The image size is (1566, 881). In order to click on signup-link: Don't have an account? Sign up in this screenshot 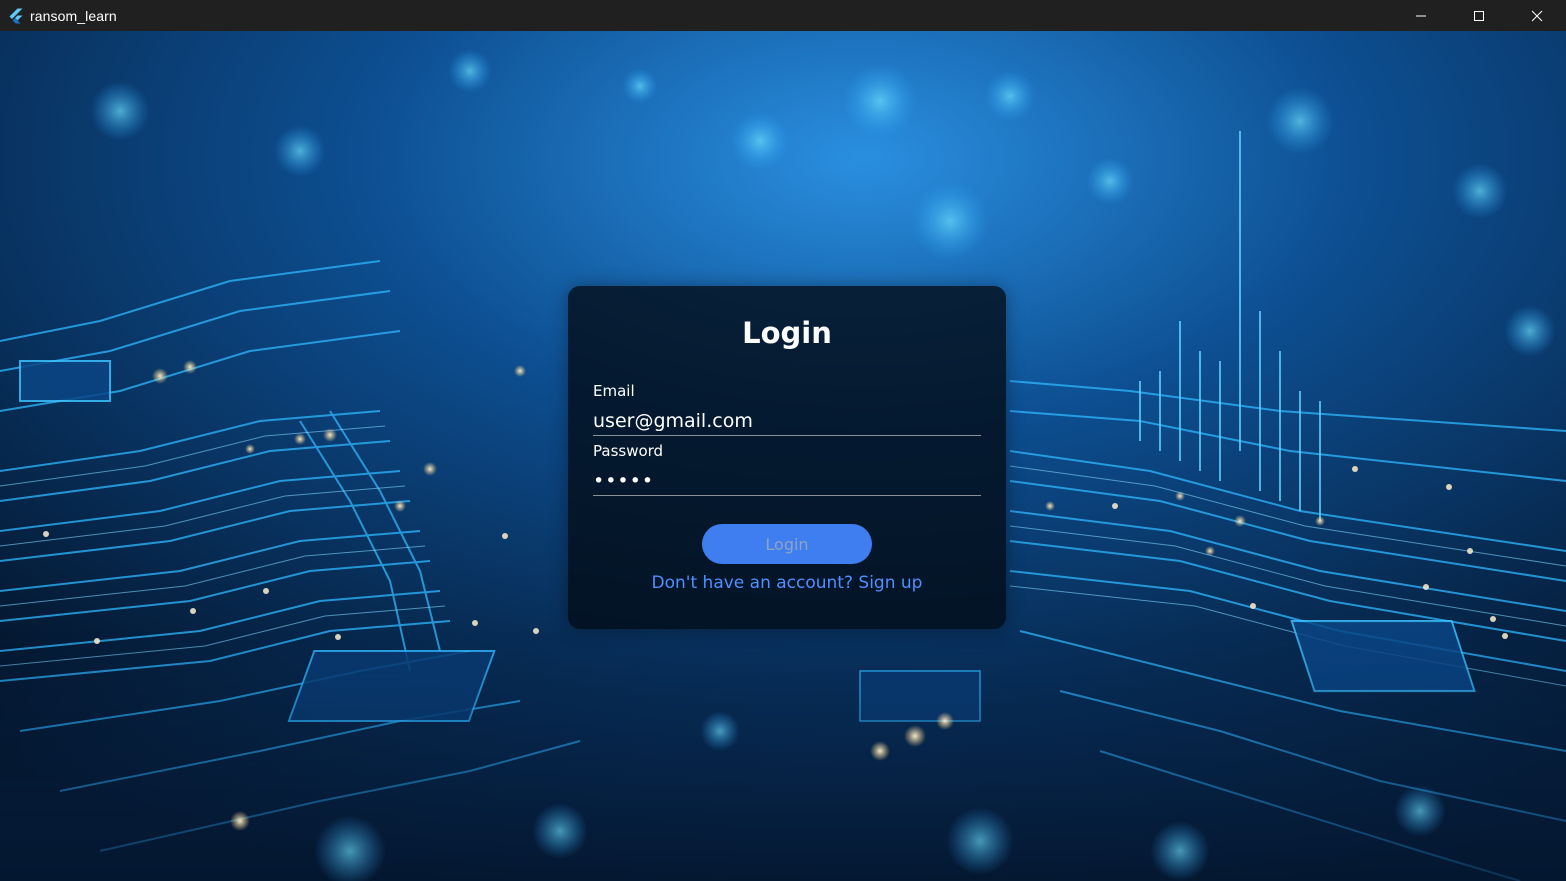, I will do `click(787, 583)`.